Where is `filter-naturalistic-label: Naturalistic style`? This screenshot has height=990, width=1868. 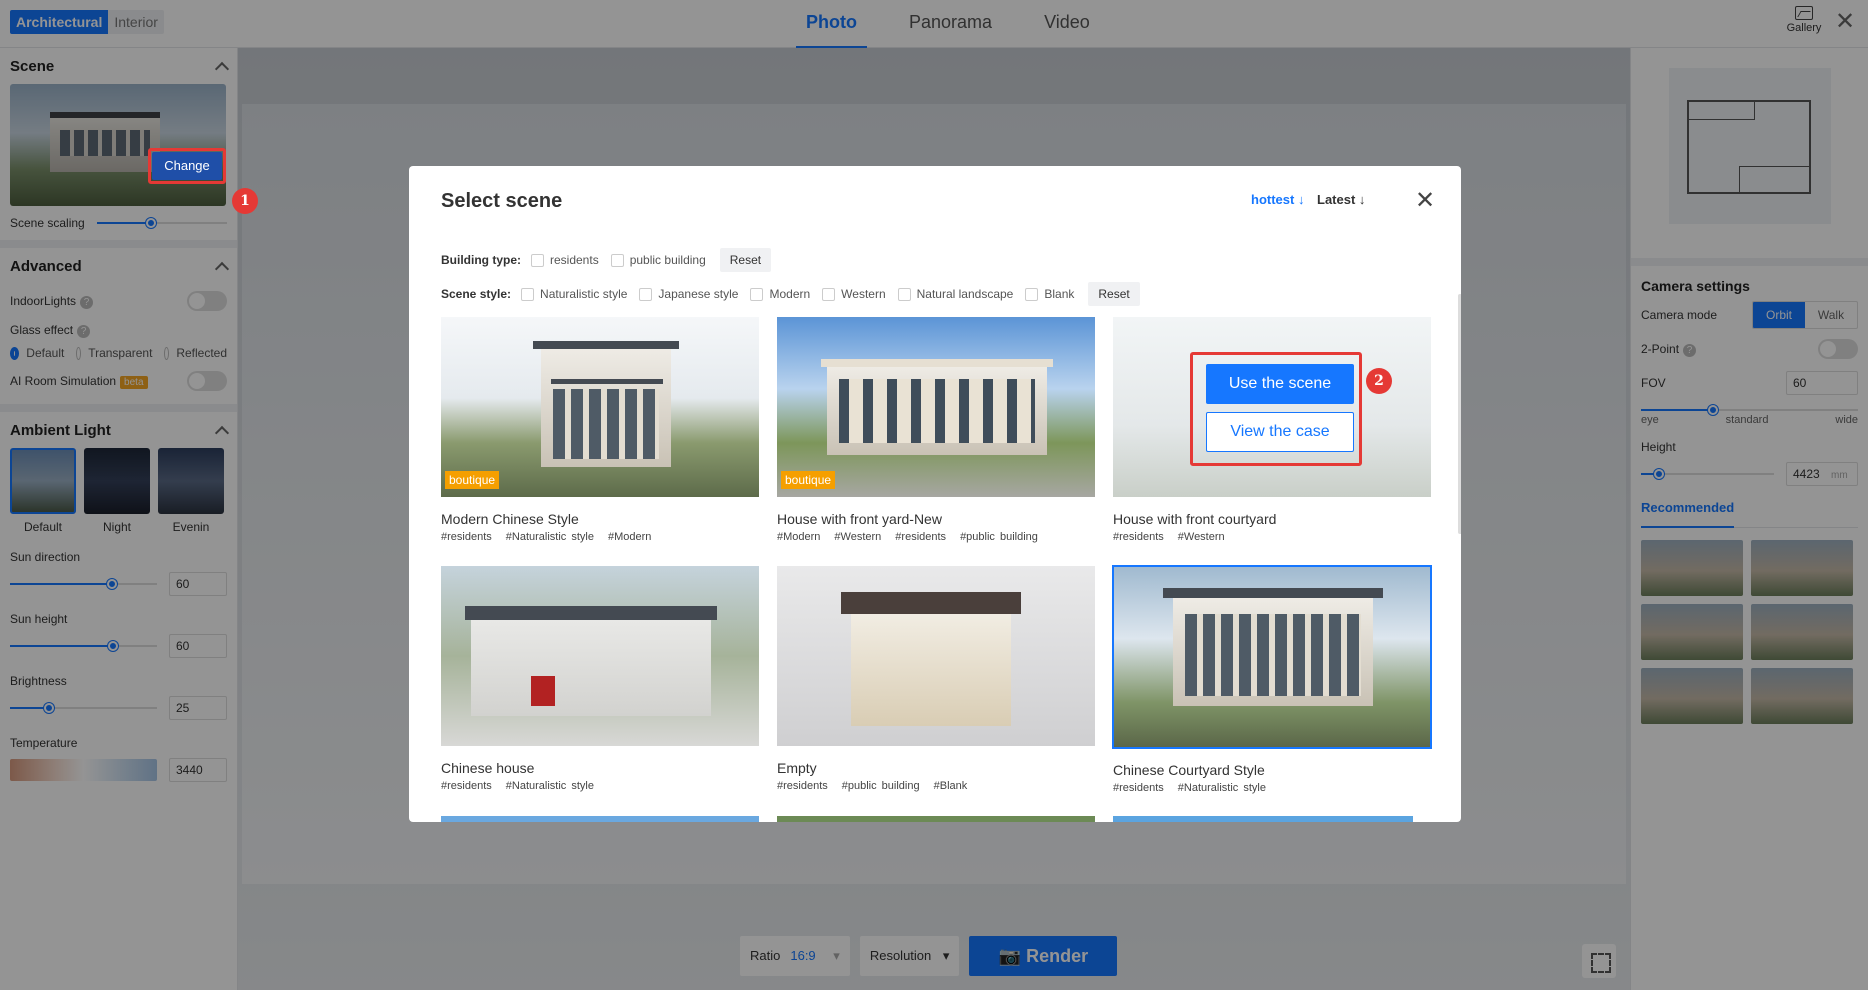
filter-naturalistic-label: Naturalistic style is located at coordinates (584, 294).